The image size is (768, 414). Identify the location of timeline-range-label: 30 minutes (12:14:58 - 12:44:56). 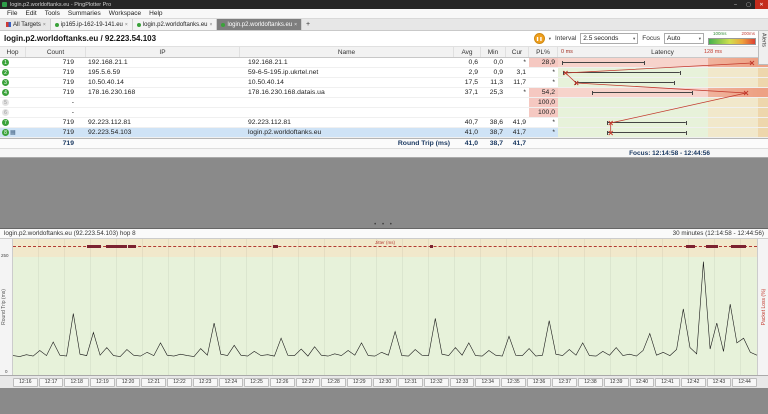
(718, 233).